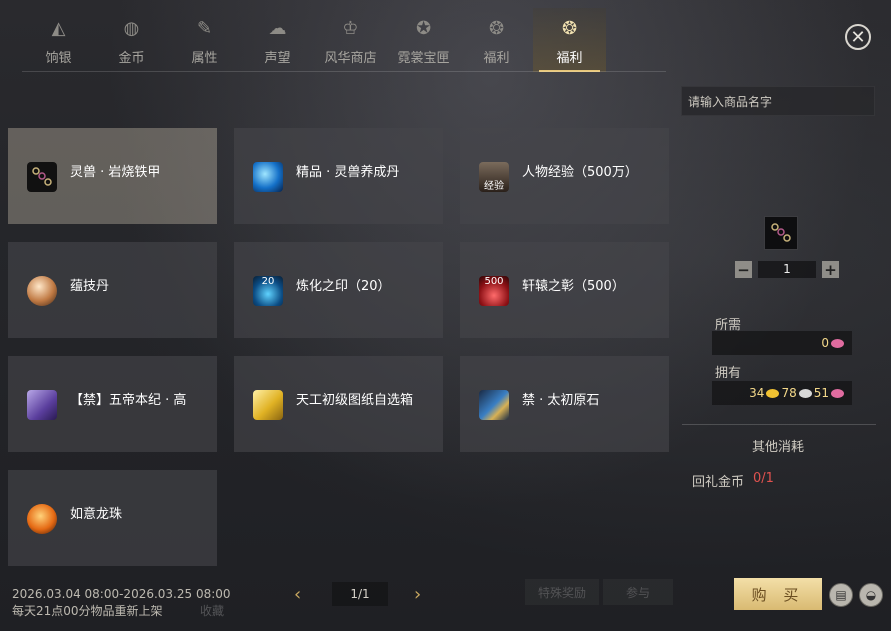 Image resolution: width=891 pixels, height=631 pixels. I want to click on tab-ingot: ◭ 饷银, so click(58, 40).